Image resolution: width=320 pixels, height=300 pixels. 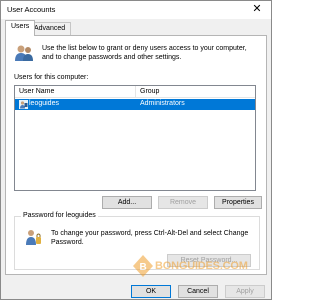 What do you see at coordinates (257, 9) in the screenshot?
I see `close-icon: ✕` at bounding box center [257, 9].